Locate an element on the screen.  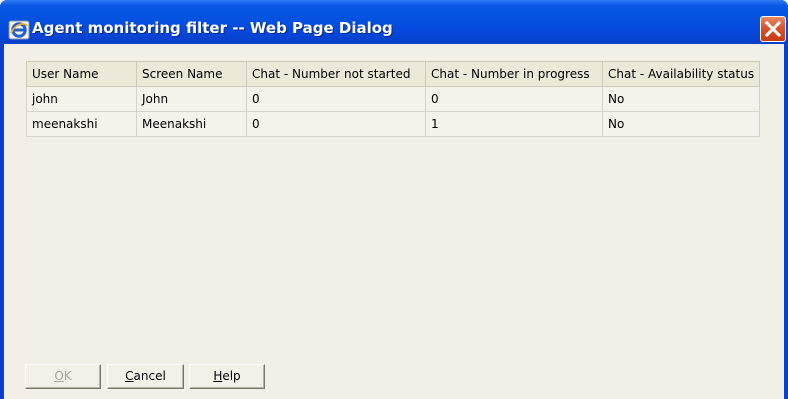
help-button-mnemonic: H is located at coordinates (218, 376).